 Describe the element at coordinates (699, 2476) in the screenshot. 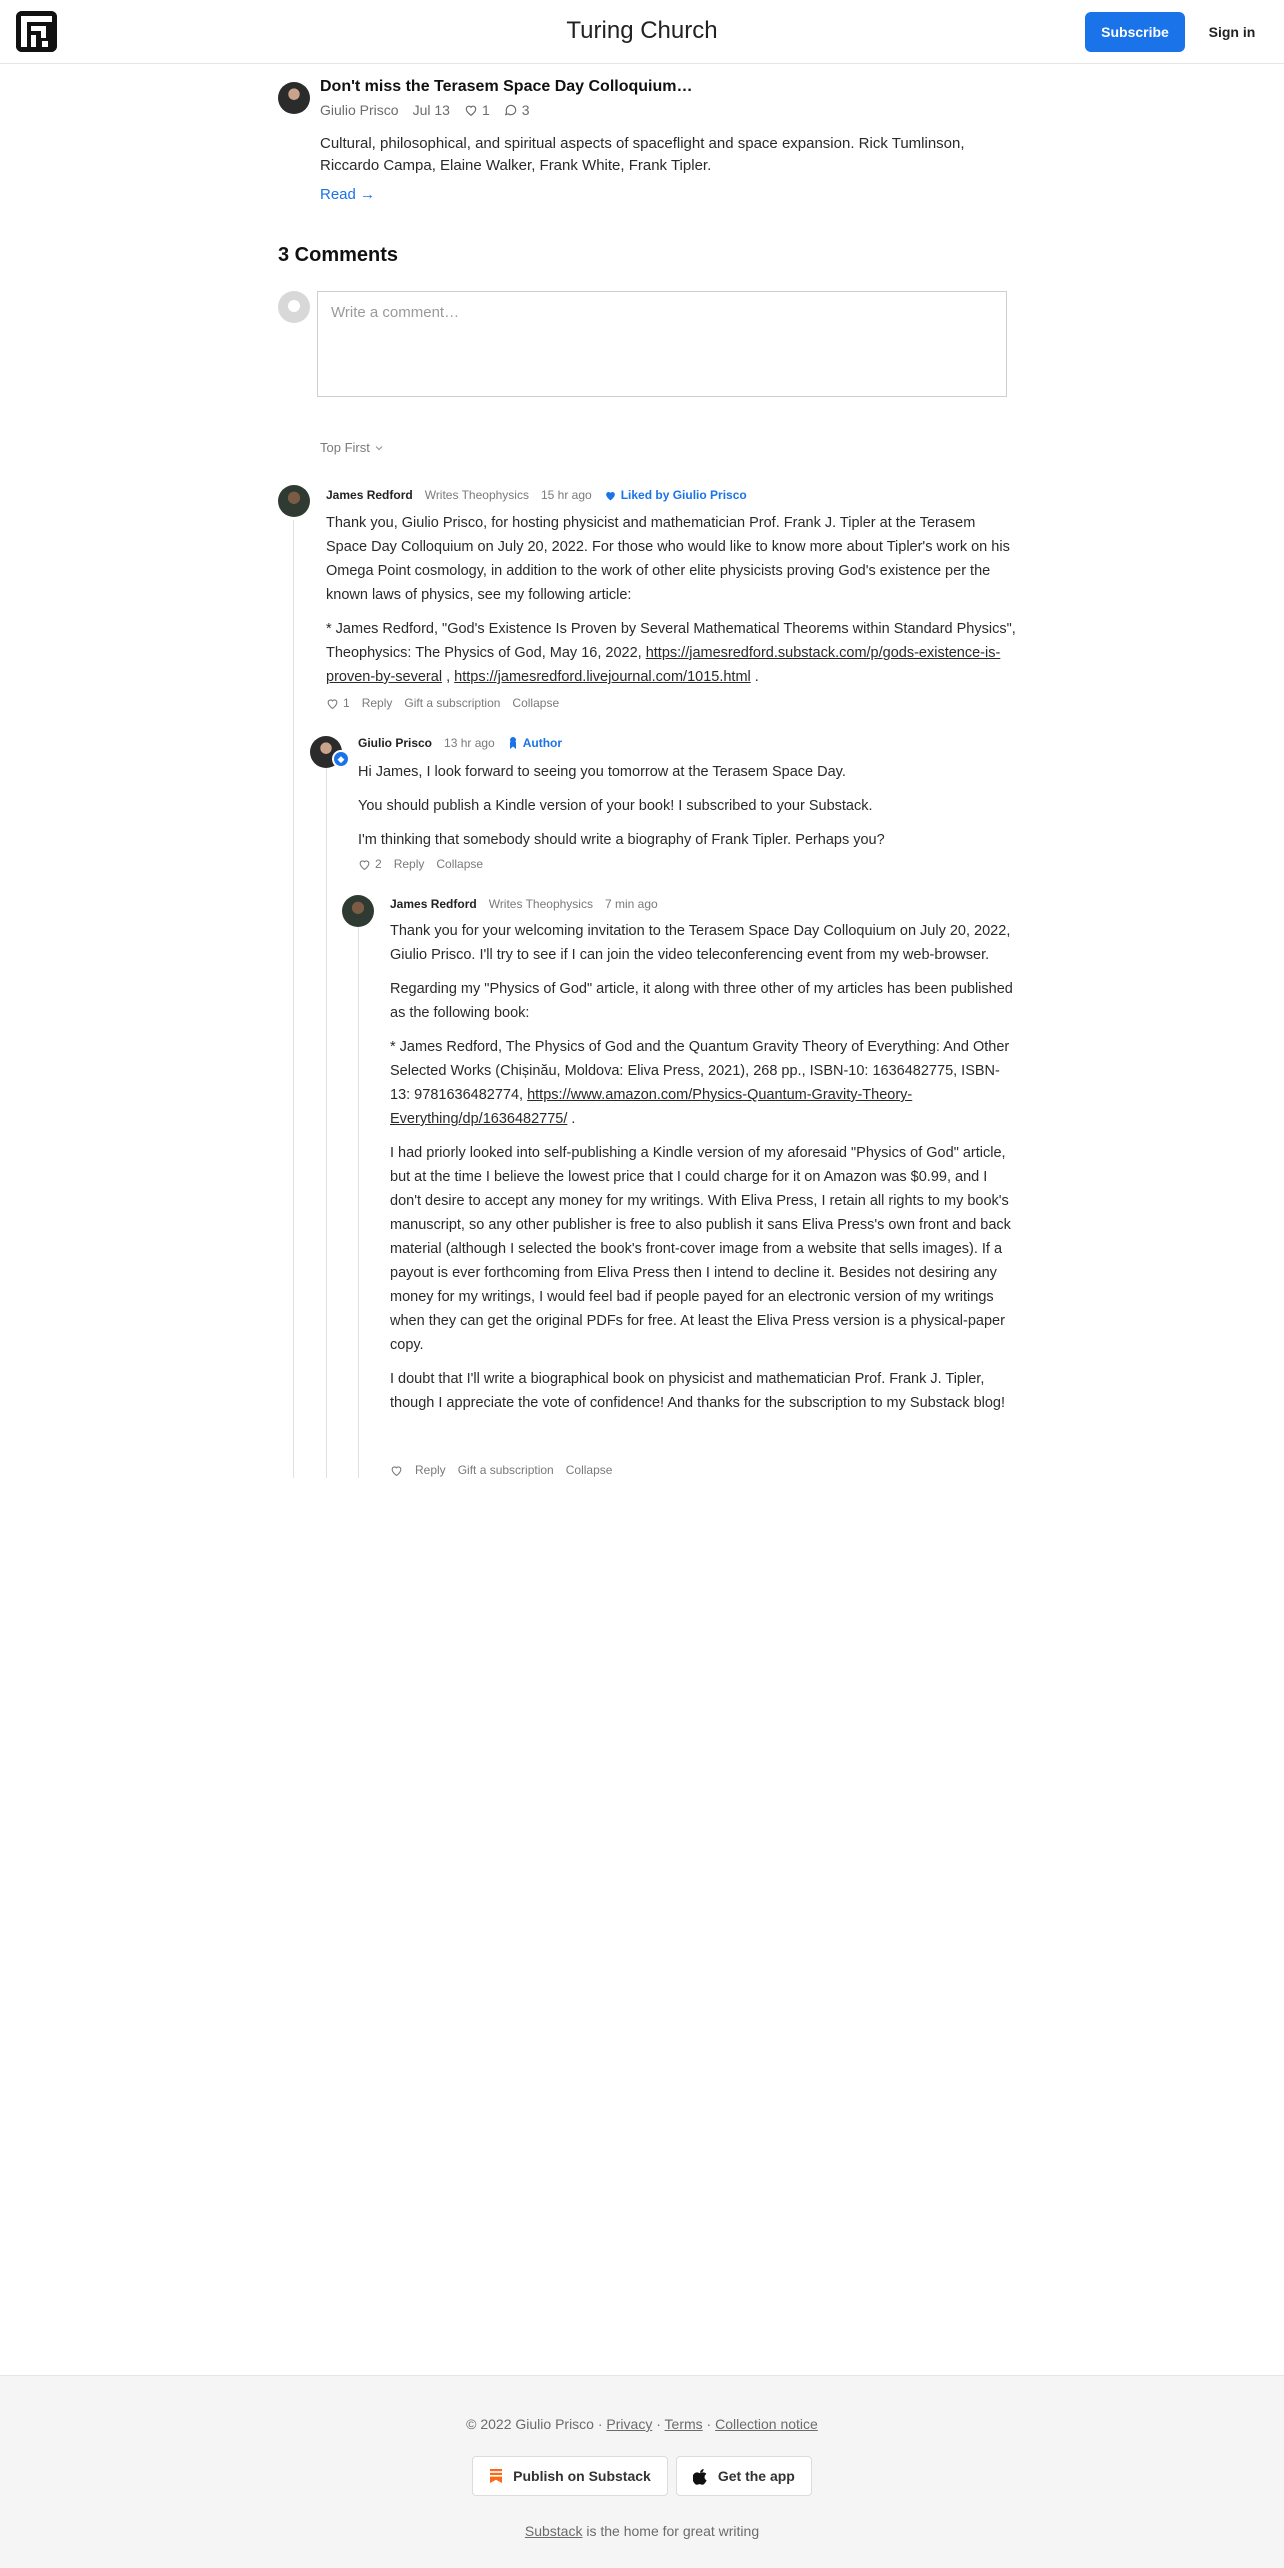

I see `apple-icon` at that location.